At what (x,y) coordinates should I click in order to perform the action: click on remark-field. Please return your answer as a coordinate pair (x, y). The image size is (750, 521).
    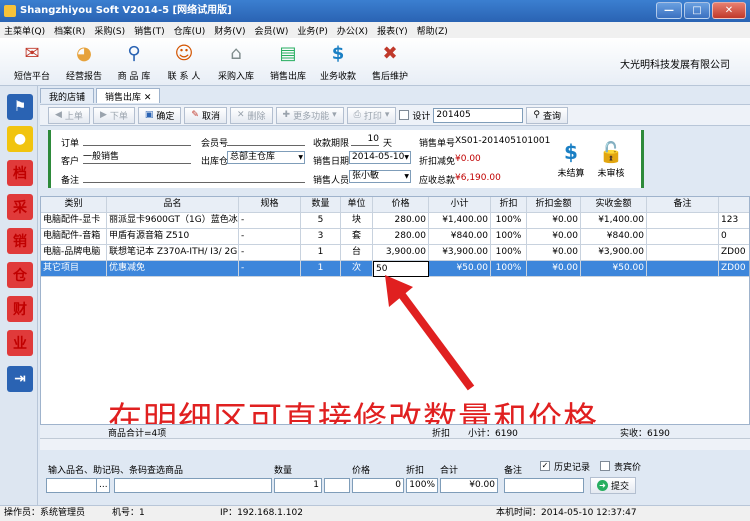
    Looking at the image, I should click on (194, 177).